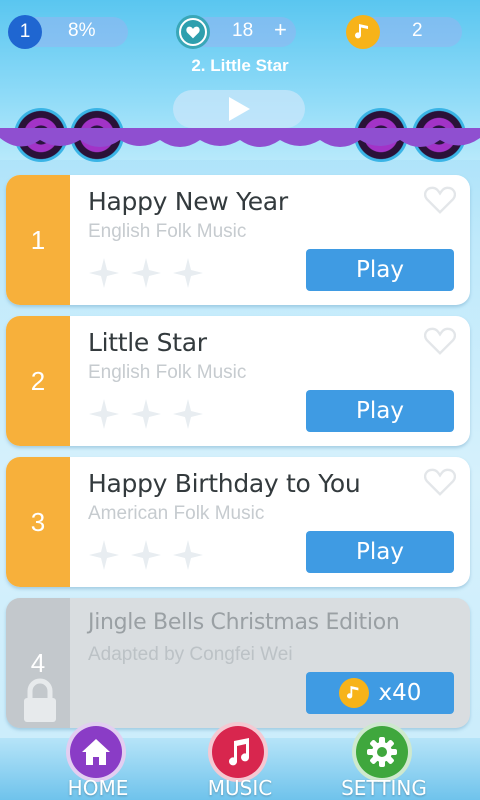  What do you see at coordinates (82, 30) in the screenshot?
I see `progress-text: 8%` at bounding box center [82, 30].